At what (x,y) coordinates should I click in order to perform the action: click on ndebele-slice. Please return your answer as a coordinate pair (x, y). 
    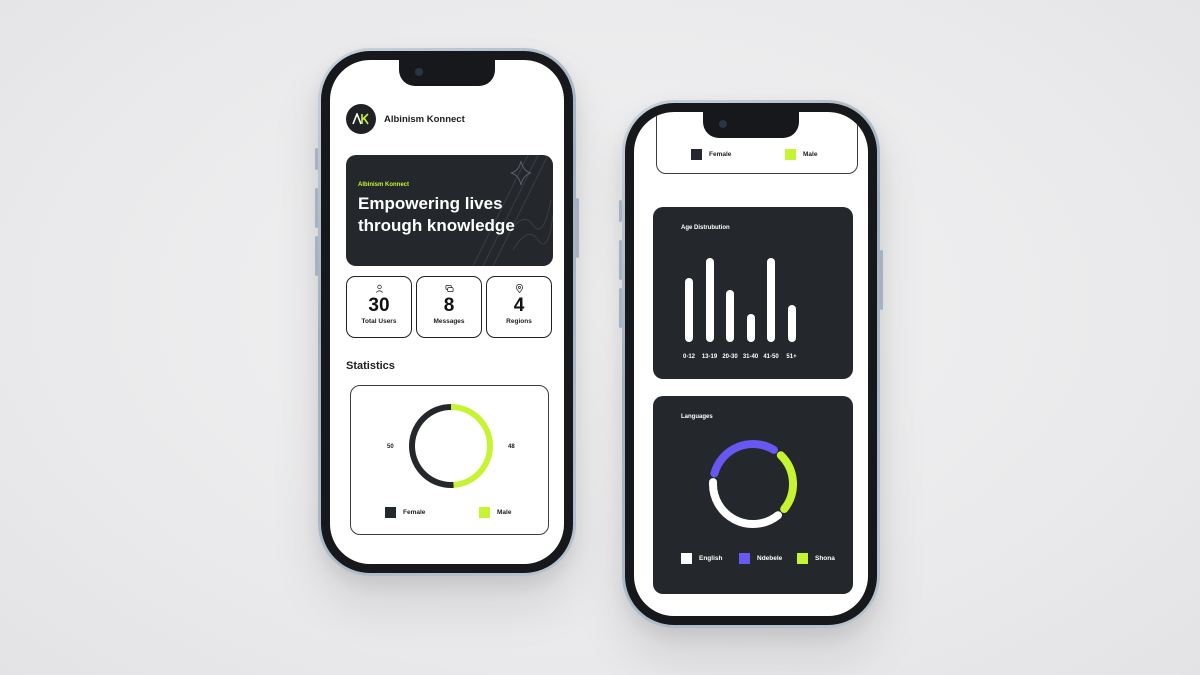
    Looking at the image, I should click on (744, 459).